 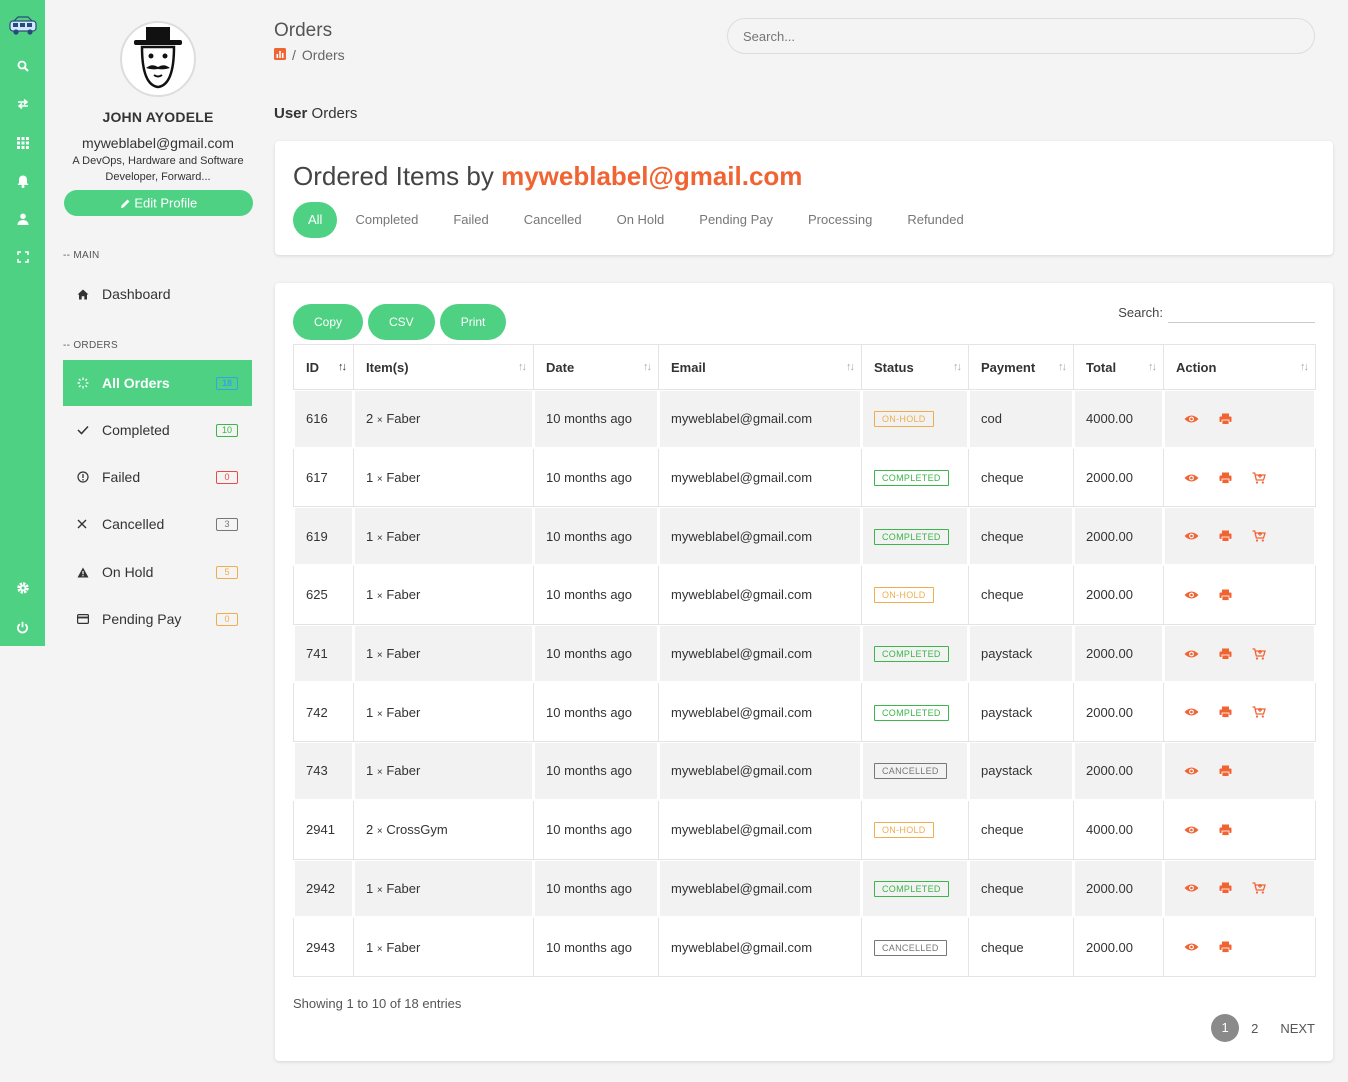 What do you see at coordinates (596, 367) in the screenshot?
I see `column-header-date: Date ↑↓` at bounding box center [596, 367].